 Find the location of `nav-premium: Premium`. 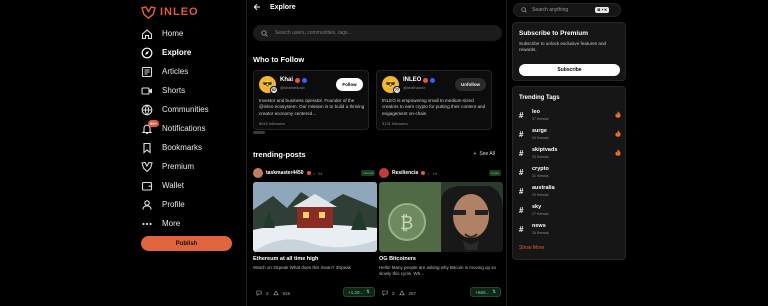

nav-premium: Premium is located at coordinates (191, 166).